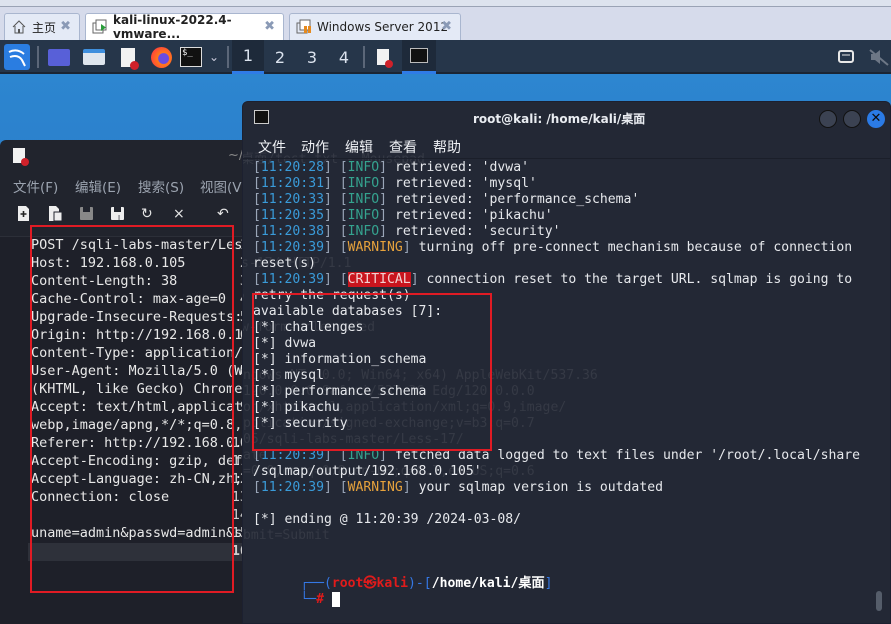 Image resolution: width=891 pixels, height=624 pixels. Describe the element at coordinates (236, 155) in the screenshot. I see `mousepad-title: ~/` at that location.